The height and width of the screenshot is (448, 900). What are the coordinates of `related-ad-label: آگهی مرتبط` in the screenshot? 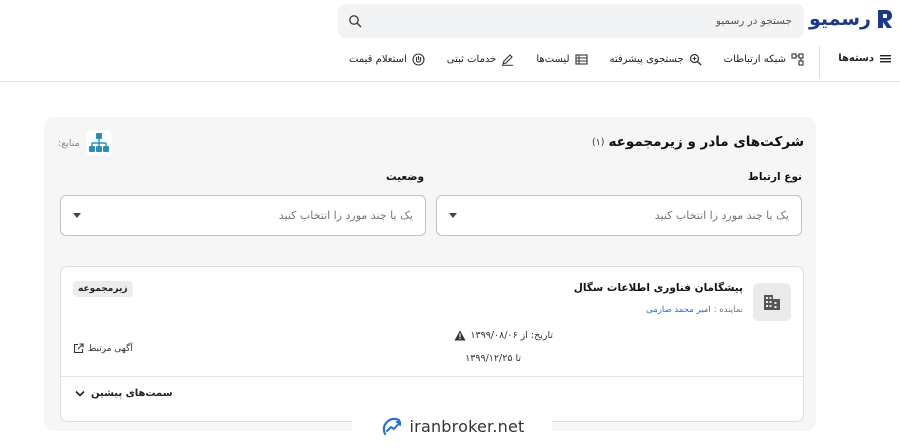 It's located at (110, 348).